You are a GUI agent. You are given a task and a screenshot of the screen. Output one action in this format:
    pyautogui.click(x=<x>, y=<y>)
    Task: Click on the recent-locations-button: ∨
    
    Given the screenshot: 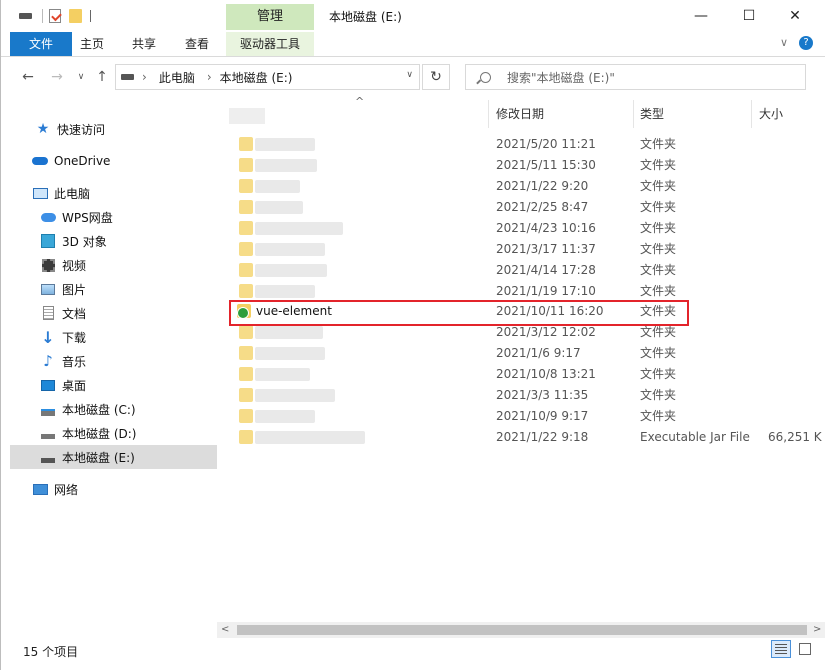 What is the action you would take?
    pyautogui.click(x=81, y=77)
    